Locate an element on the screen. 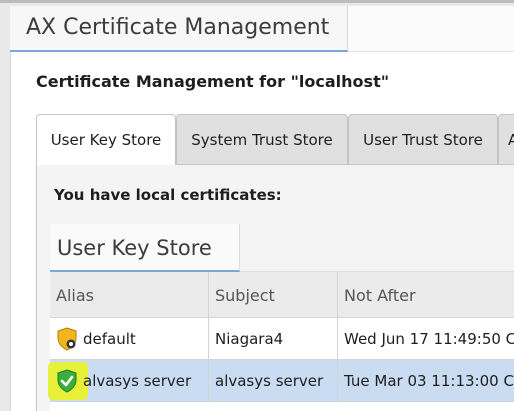 This screenshot has width=514, height=411. tab-system-trust-store: System Trust Store is located at coordinates (262, 139).